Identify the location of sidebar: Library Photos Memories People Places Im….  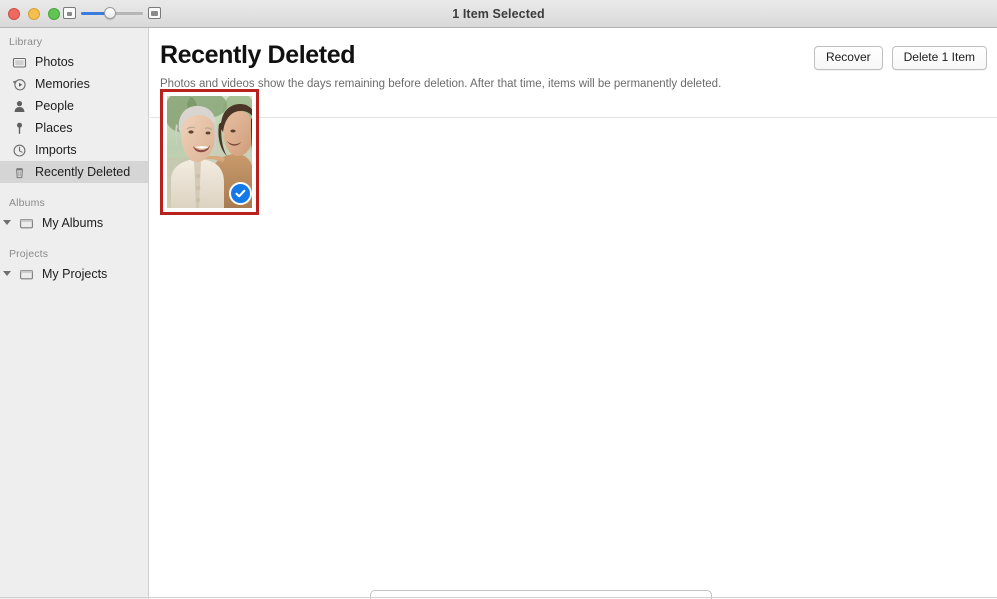
(74, 313).